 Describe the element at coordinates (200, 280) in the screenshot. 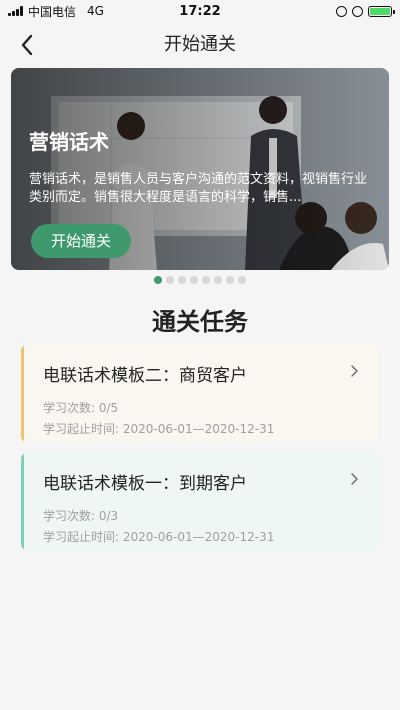

I see `carousel-indicator` at that location.